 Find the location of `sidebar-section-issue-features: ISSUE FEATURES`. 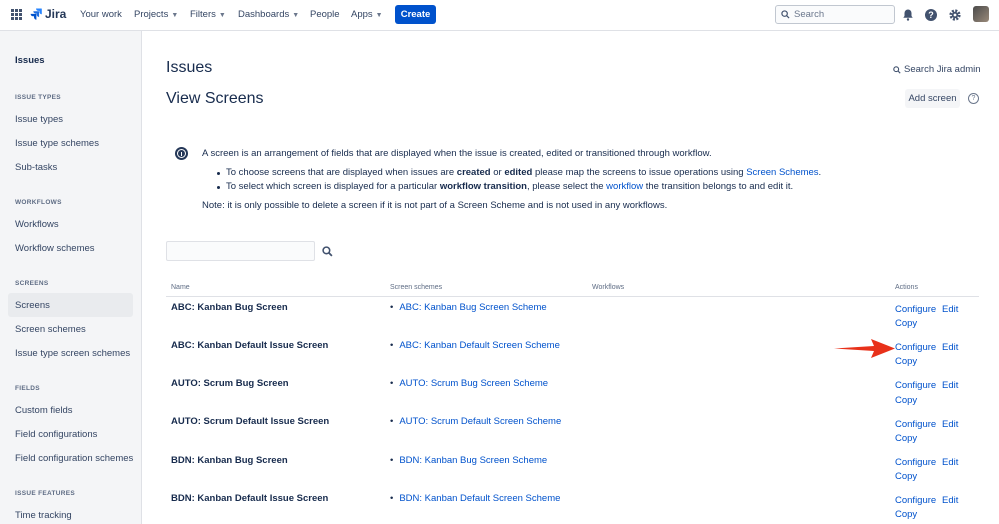

sidebar-section-issue-features: ISSUE FEATURES is located at coordinates (45, 493).